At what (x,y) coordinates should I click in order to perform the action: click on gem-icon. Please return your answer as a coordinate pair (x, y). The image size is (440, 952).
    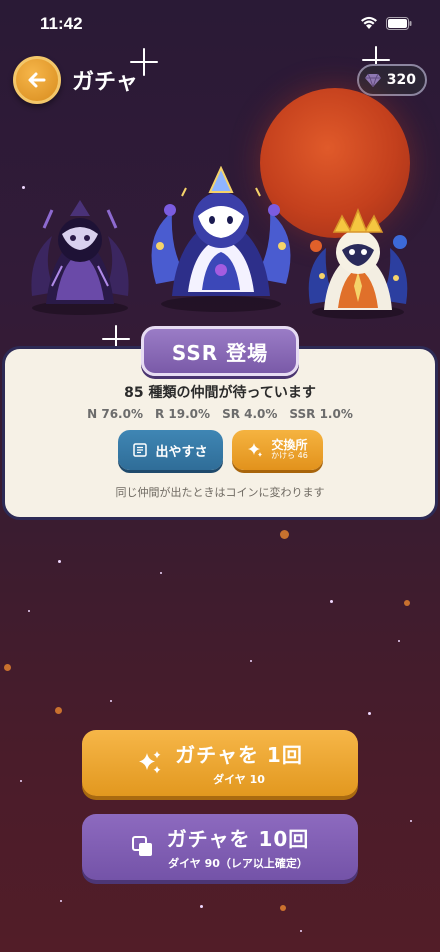
    Looking at the image, I should click on (372, 80).